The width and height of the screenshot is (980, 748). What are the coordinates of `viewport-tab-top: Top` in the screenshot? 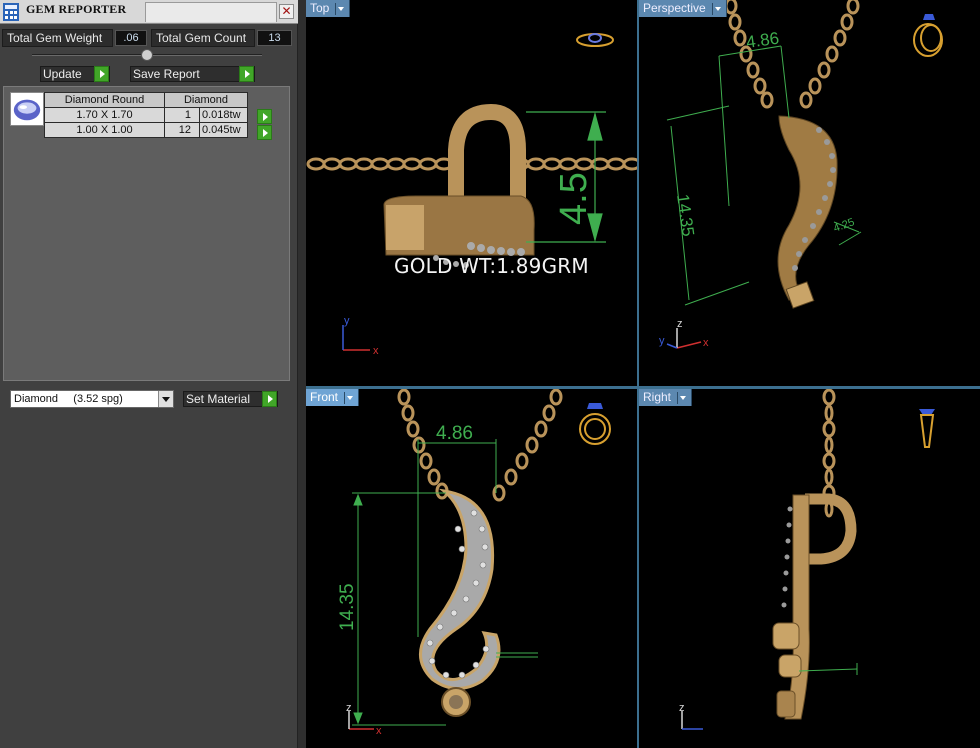 It's located at (328, 8).